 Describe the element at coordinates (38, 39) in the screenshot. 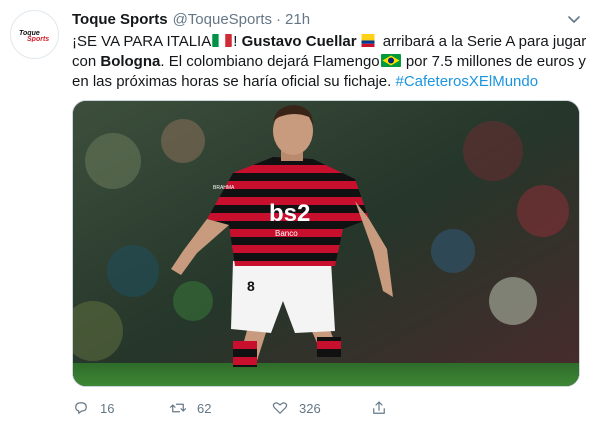

I see `svg-text: Sports` at that location.